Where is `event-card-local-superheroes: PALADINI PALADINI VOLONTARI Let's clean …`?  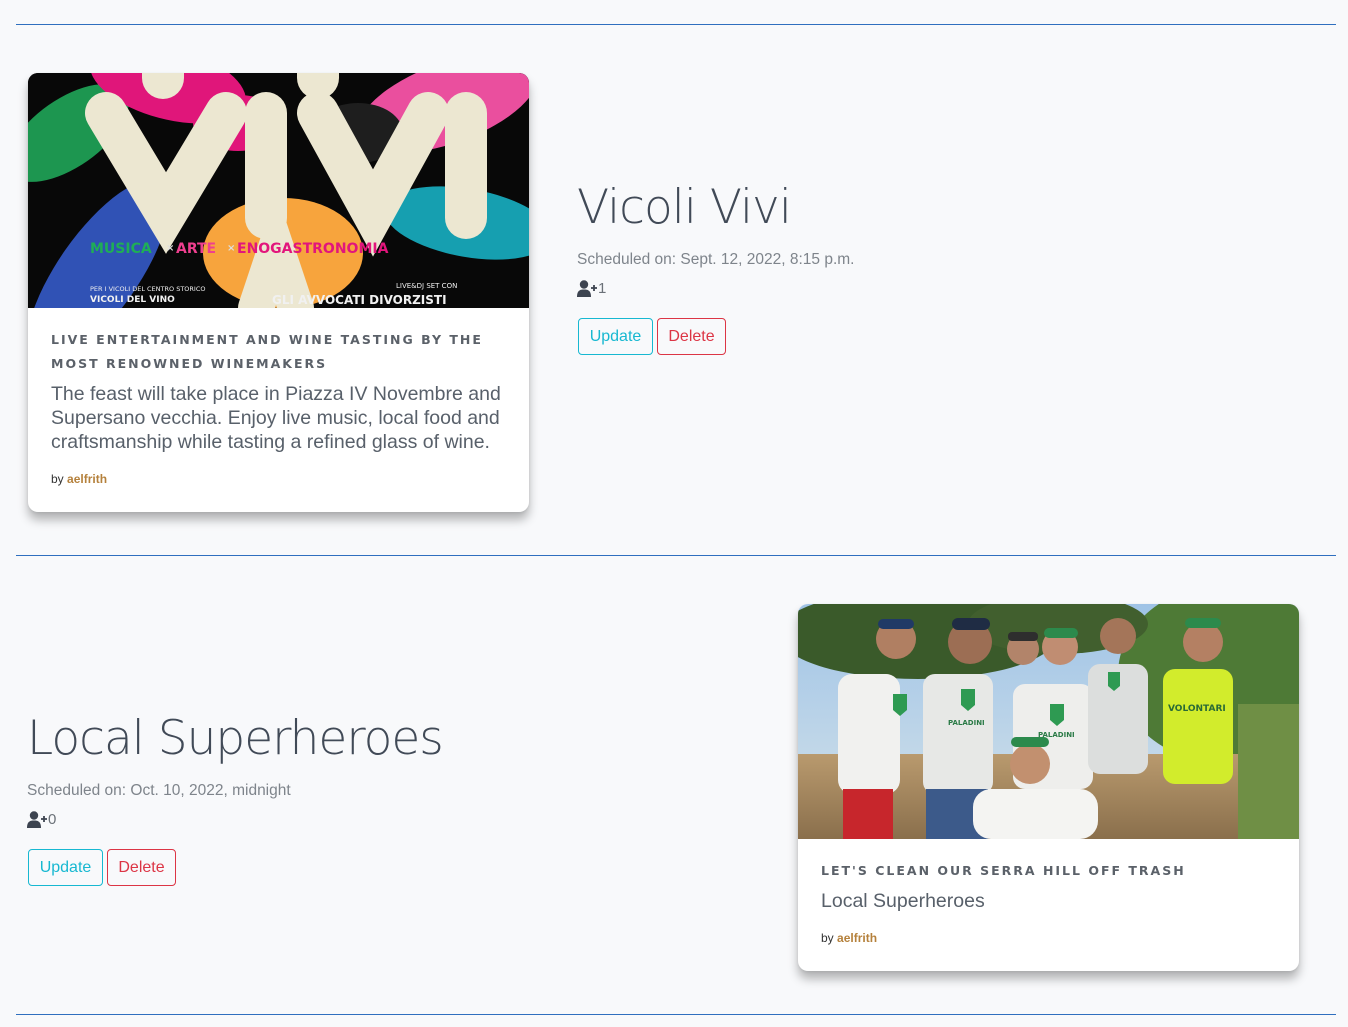
event-card-local-superheroes: PALADINI PALADINI VOLONTARI Let's clean … is located at coordinates (1048, 787).